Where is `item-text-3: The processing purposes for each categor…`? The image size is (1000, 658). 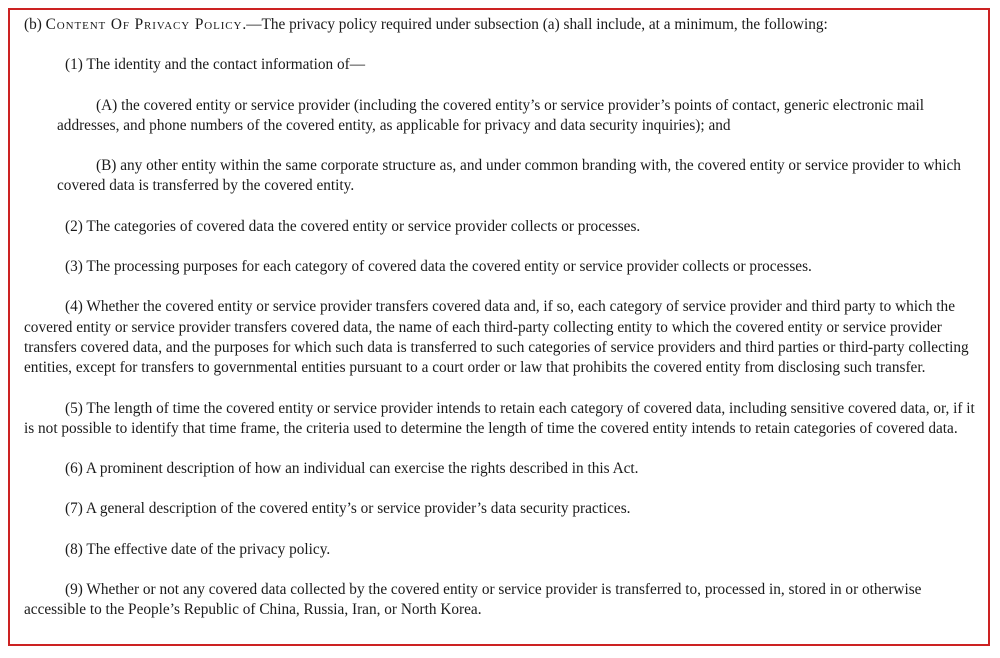
item-text-3: The processing purposes for each categor… is located at coordinates (449, 267).